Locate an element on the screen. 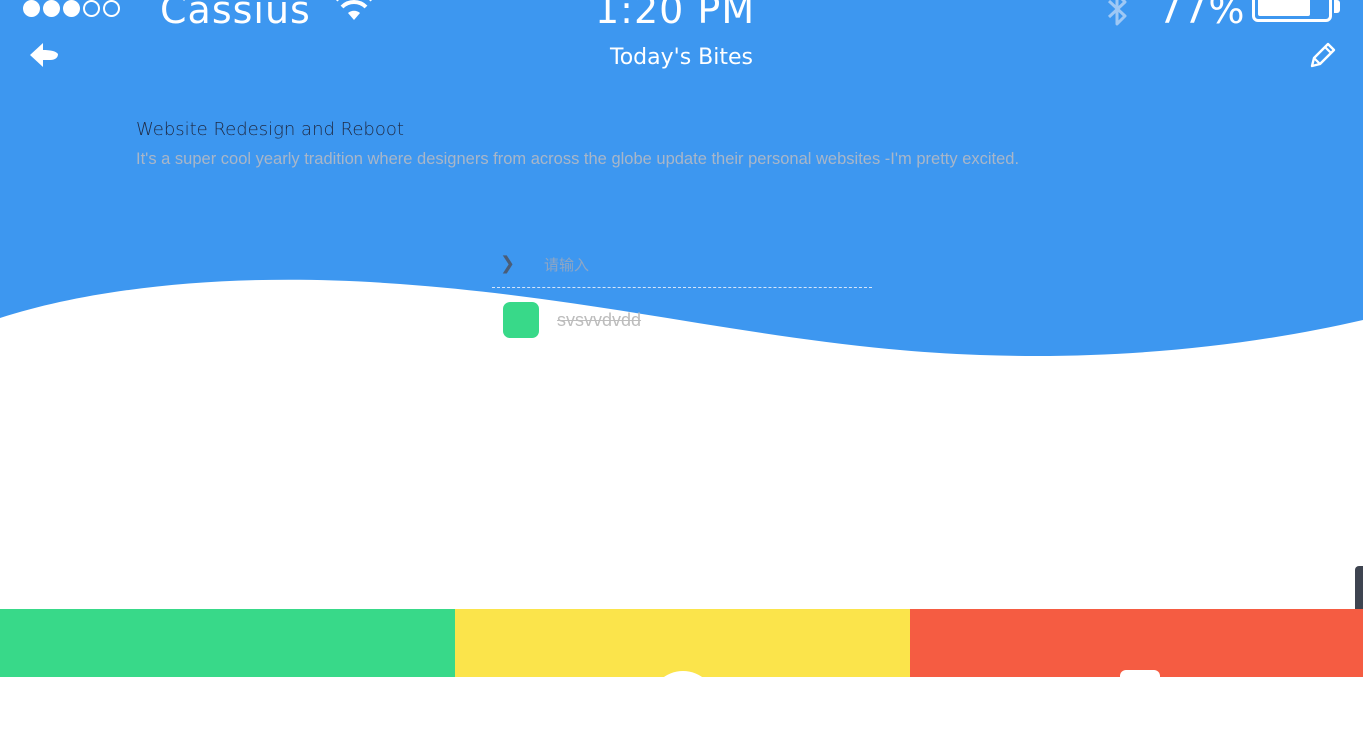 The width and height of the screenshot is (1363, 737). pencil-icon is located at coordinates (1323, 55).